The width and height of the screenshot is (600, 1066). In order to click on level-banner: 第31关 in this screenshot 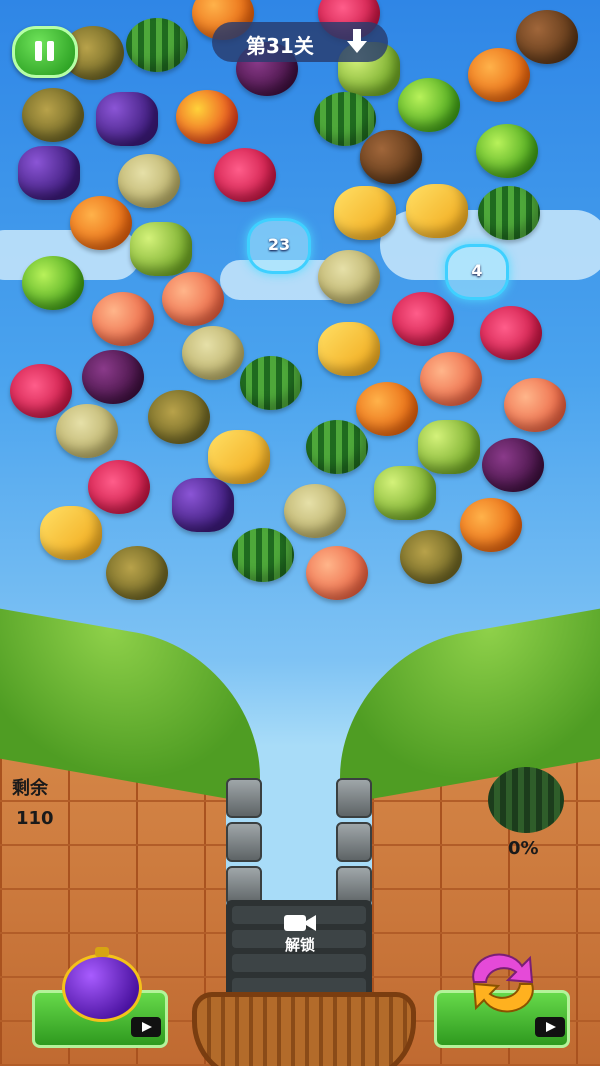, I will do `click(300, 42)`.